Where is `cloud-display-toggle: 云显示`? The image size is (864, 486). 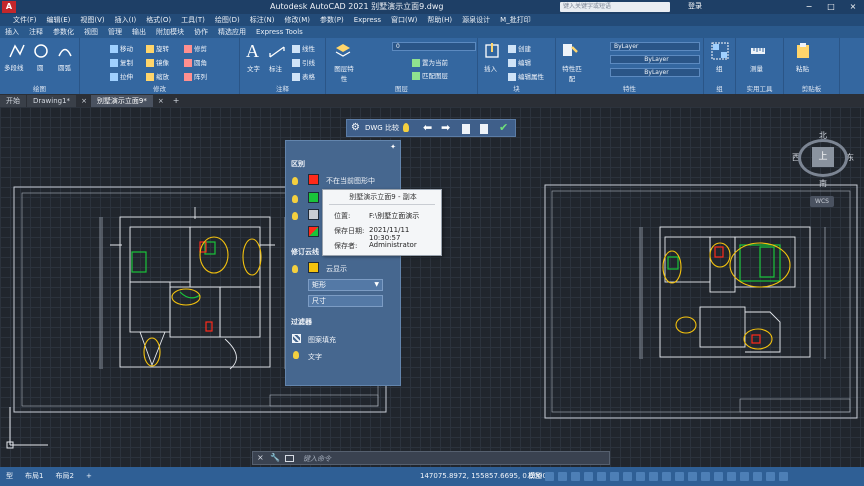
cloud-display-toggle: 云显示 is located at coordinates (336, 269).